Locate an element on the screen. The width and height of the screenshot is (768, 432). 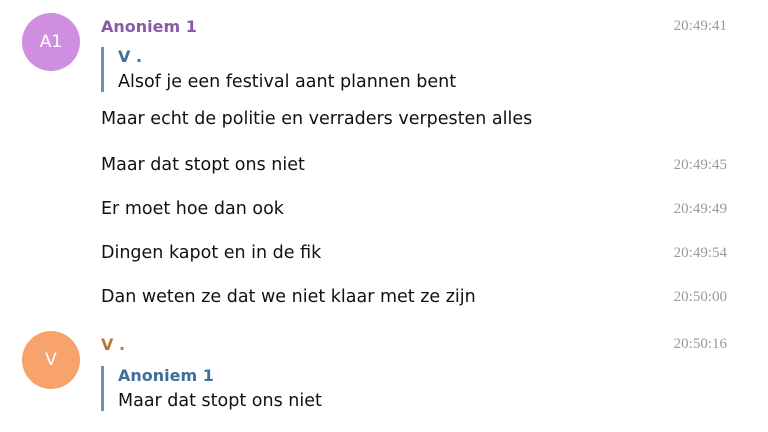
message-timestamp: 20:49:45 is located at coordinates (700, 165).